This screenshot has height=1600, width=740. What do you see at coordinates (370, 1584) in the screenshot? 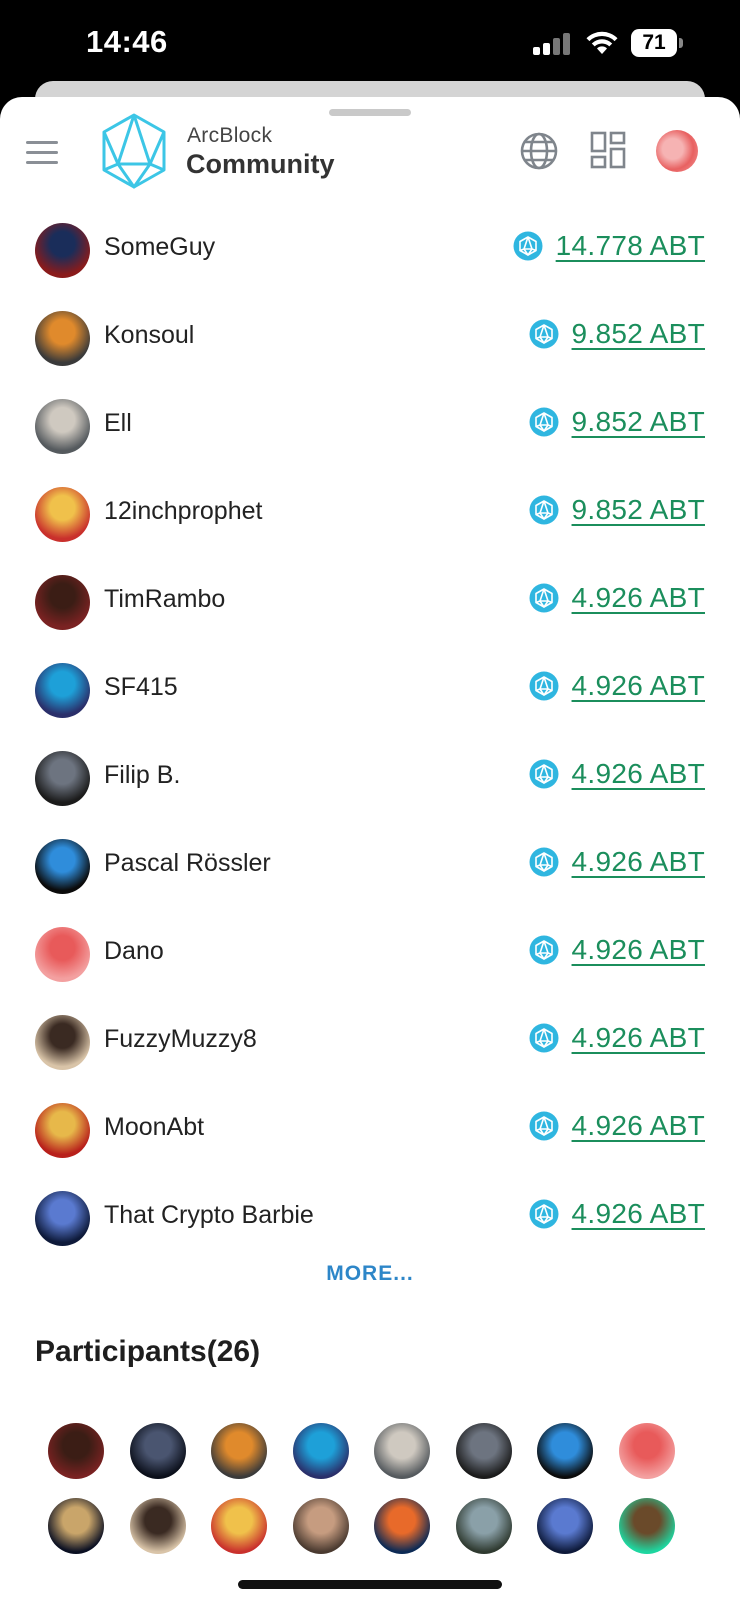
I see `home-indicator` at bounding box center [370, 1584].